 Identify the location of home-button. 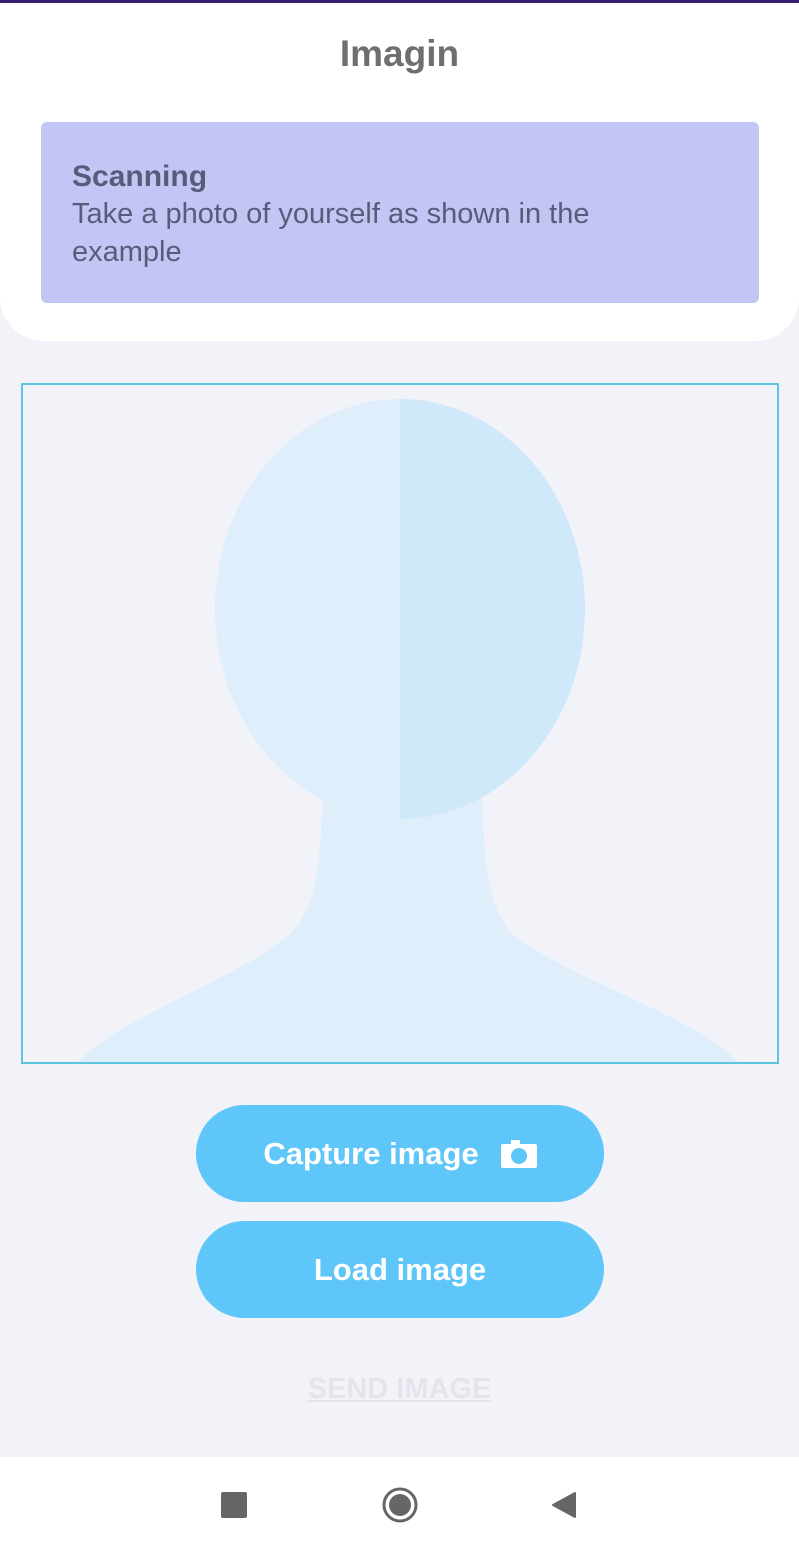
(400, 1505).